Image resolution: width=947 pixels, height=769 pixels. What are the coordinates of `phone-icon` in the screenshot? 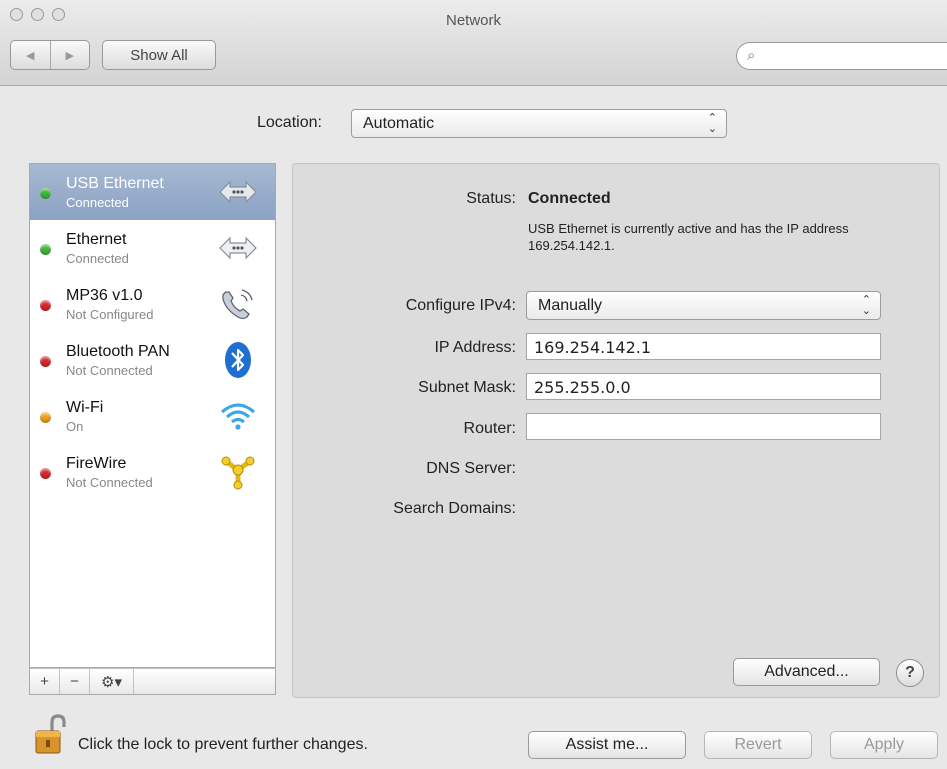 It's located at (237, 304).